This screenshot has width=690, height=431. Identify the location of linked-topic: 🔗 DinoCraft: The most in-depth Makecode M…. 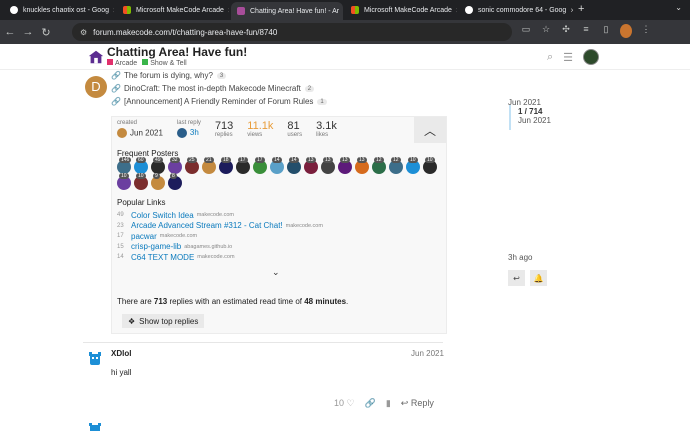
(219, 88).